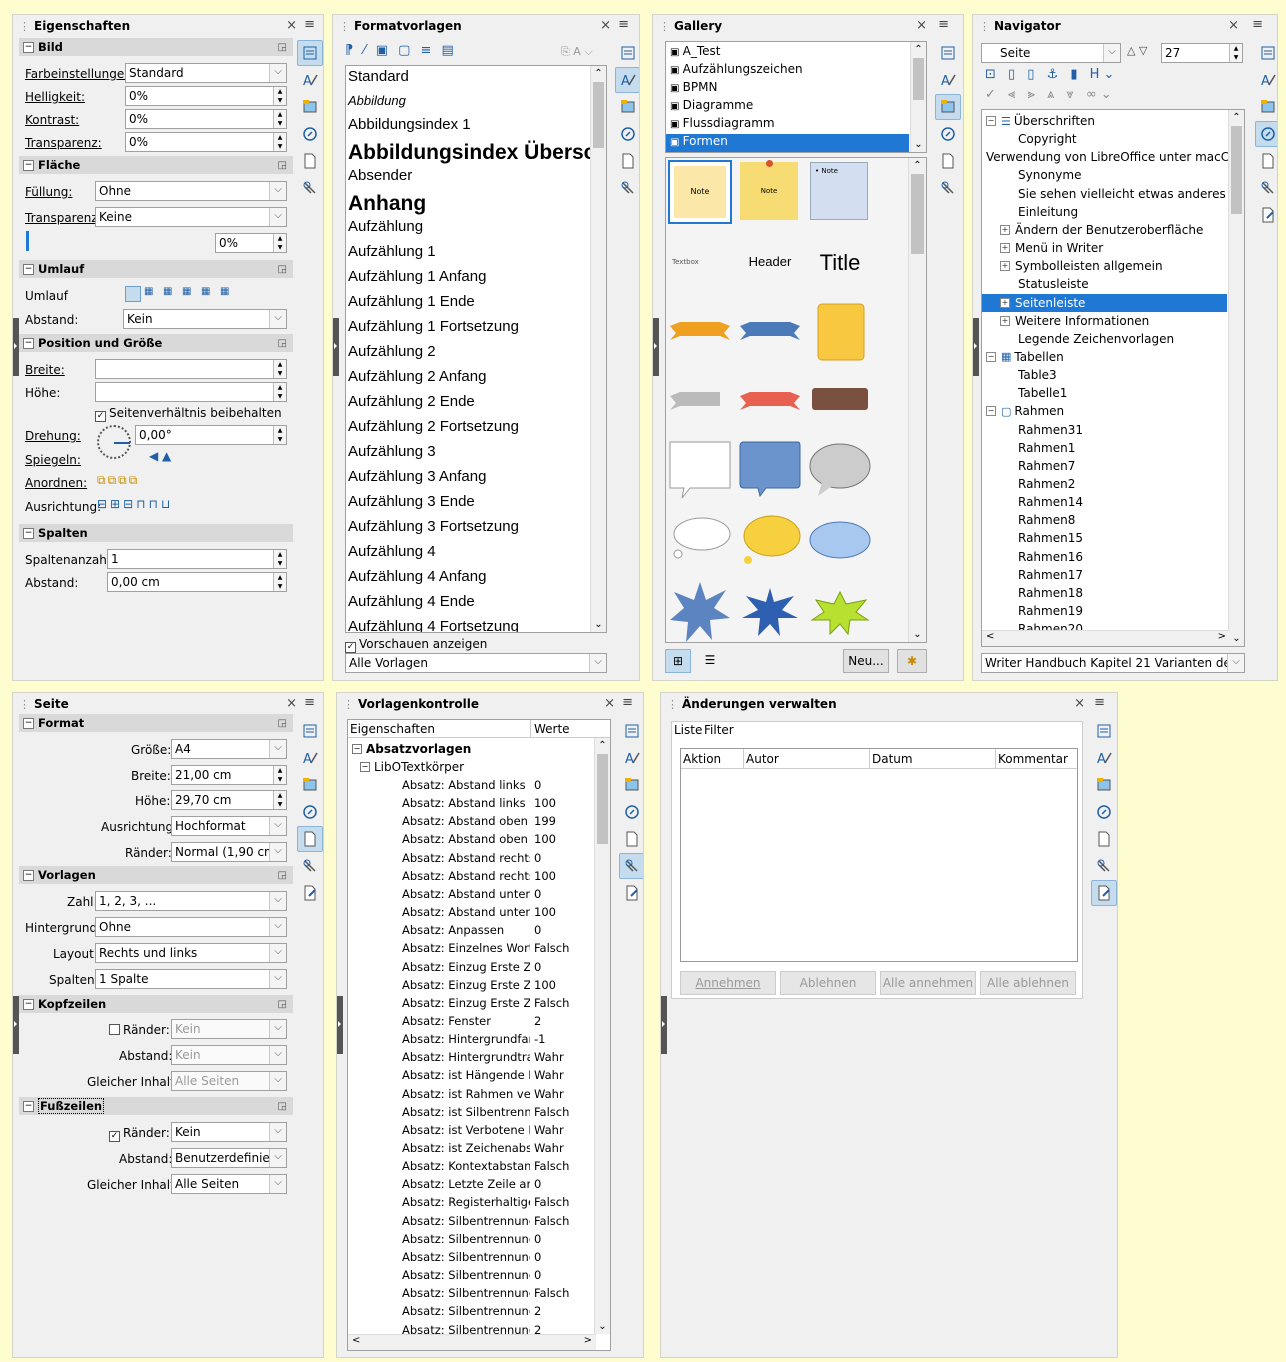 This screenshot has height=1362, width=1286. I want to click on style-list-item: Aufzählung 3, so click(392, 451).